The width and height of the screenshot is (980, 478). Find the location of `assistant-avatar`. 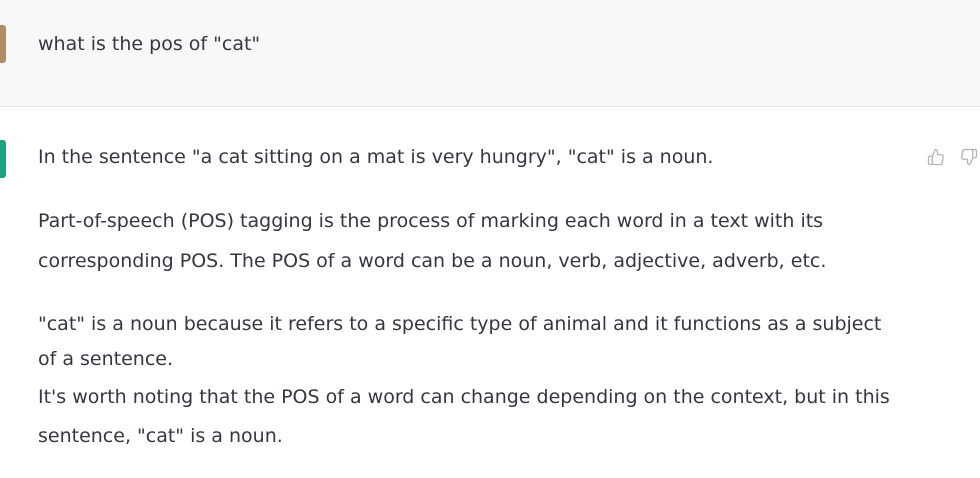

assistant-avatar is located at coordinates (3, 159).